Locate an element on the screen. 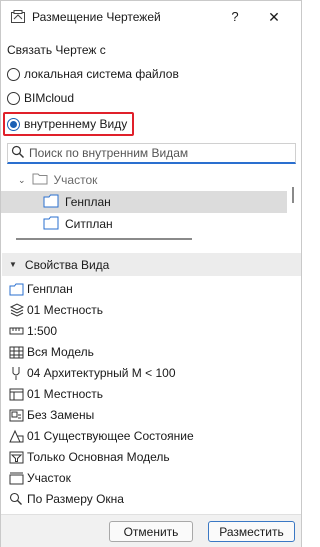 This screenshot has width=320, height=547. app-icon is located at coordinates (18, 17).